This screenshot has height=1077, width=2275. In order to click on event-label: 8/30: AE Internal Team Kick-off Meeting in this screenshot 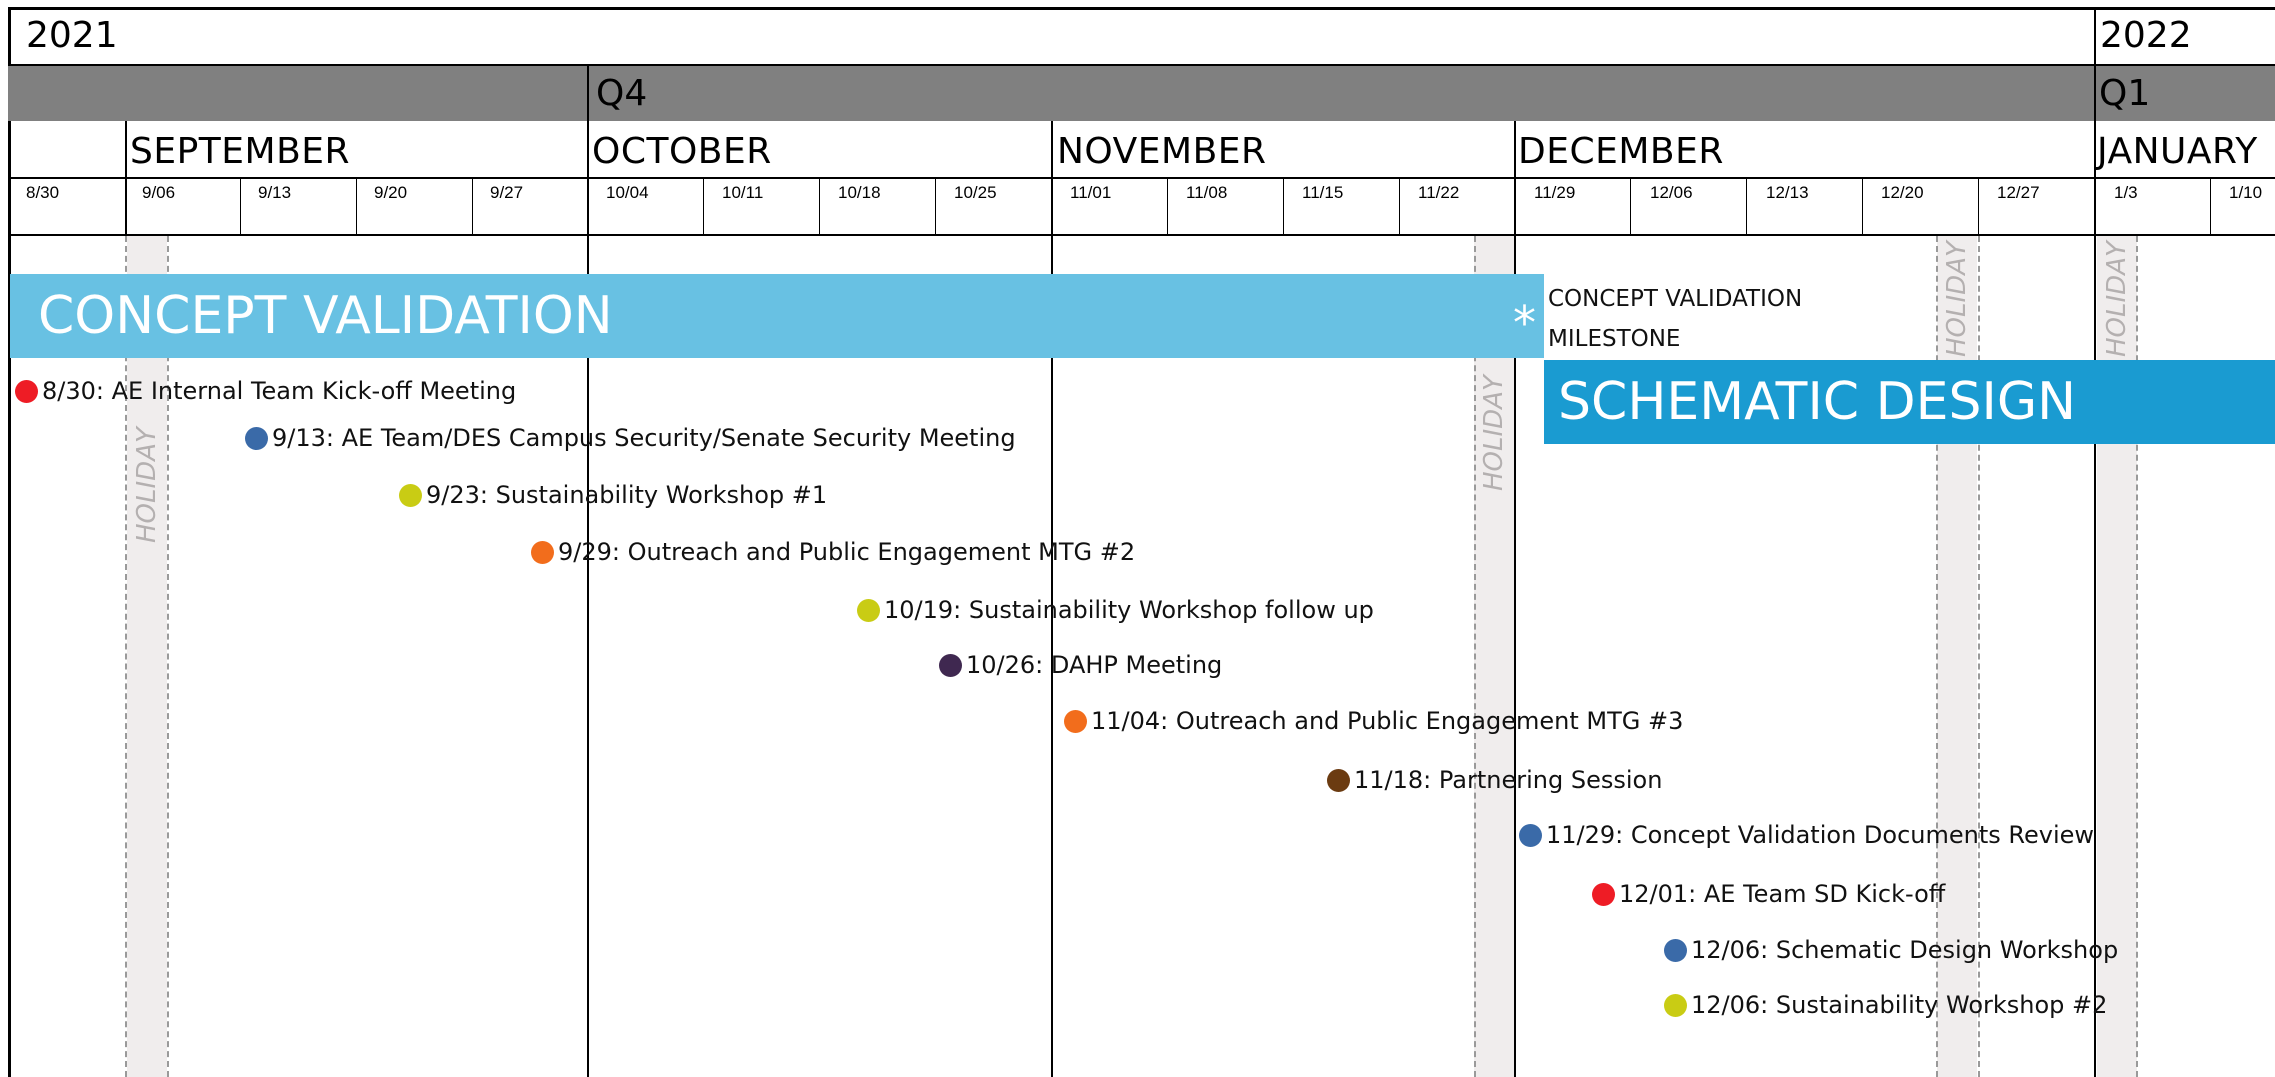, I will do `click(279, 391)`.